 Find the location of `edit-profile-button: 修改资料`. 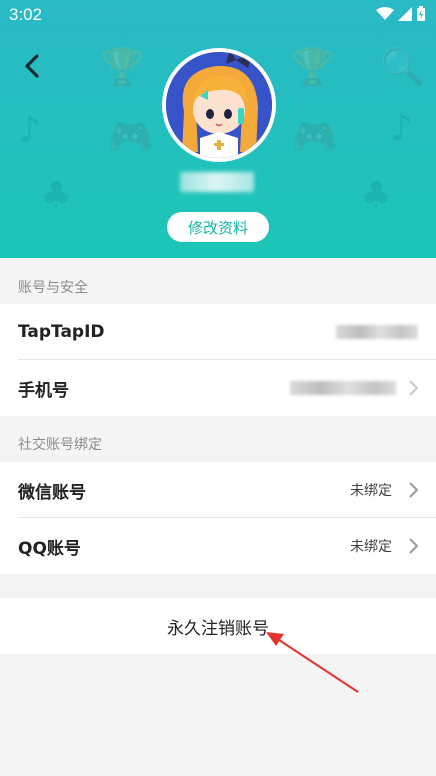

edit-profile-button: 修改资料 is located at coordinates (218, 227).